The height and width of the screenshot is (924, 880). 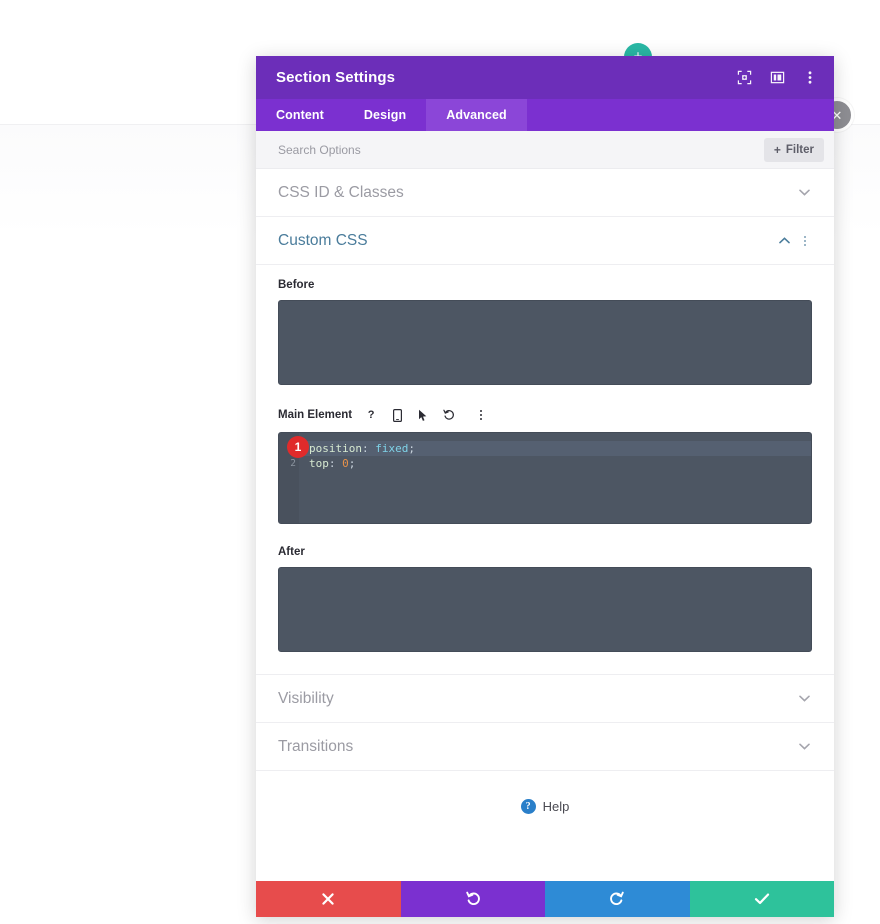 What do you see at coordinates (342, 463) in the screenshot?
I see `code-token: 0` at bounding box center [342, 463].